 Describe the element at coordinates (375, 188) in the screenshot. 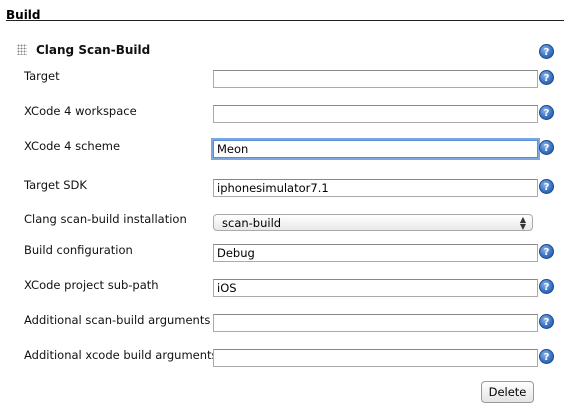

I see `target-sdk-input` at that location.